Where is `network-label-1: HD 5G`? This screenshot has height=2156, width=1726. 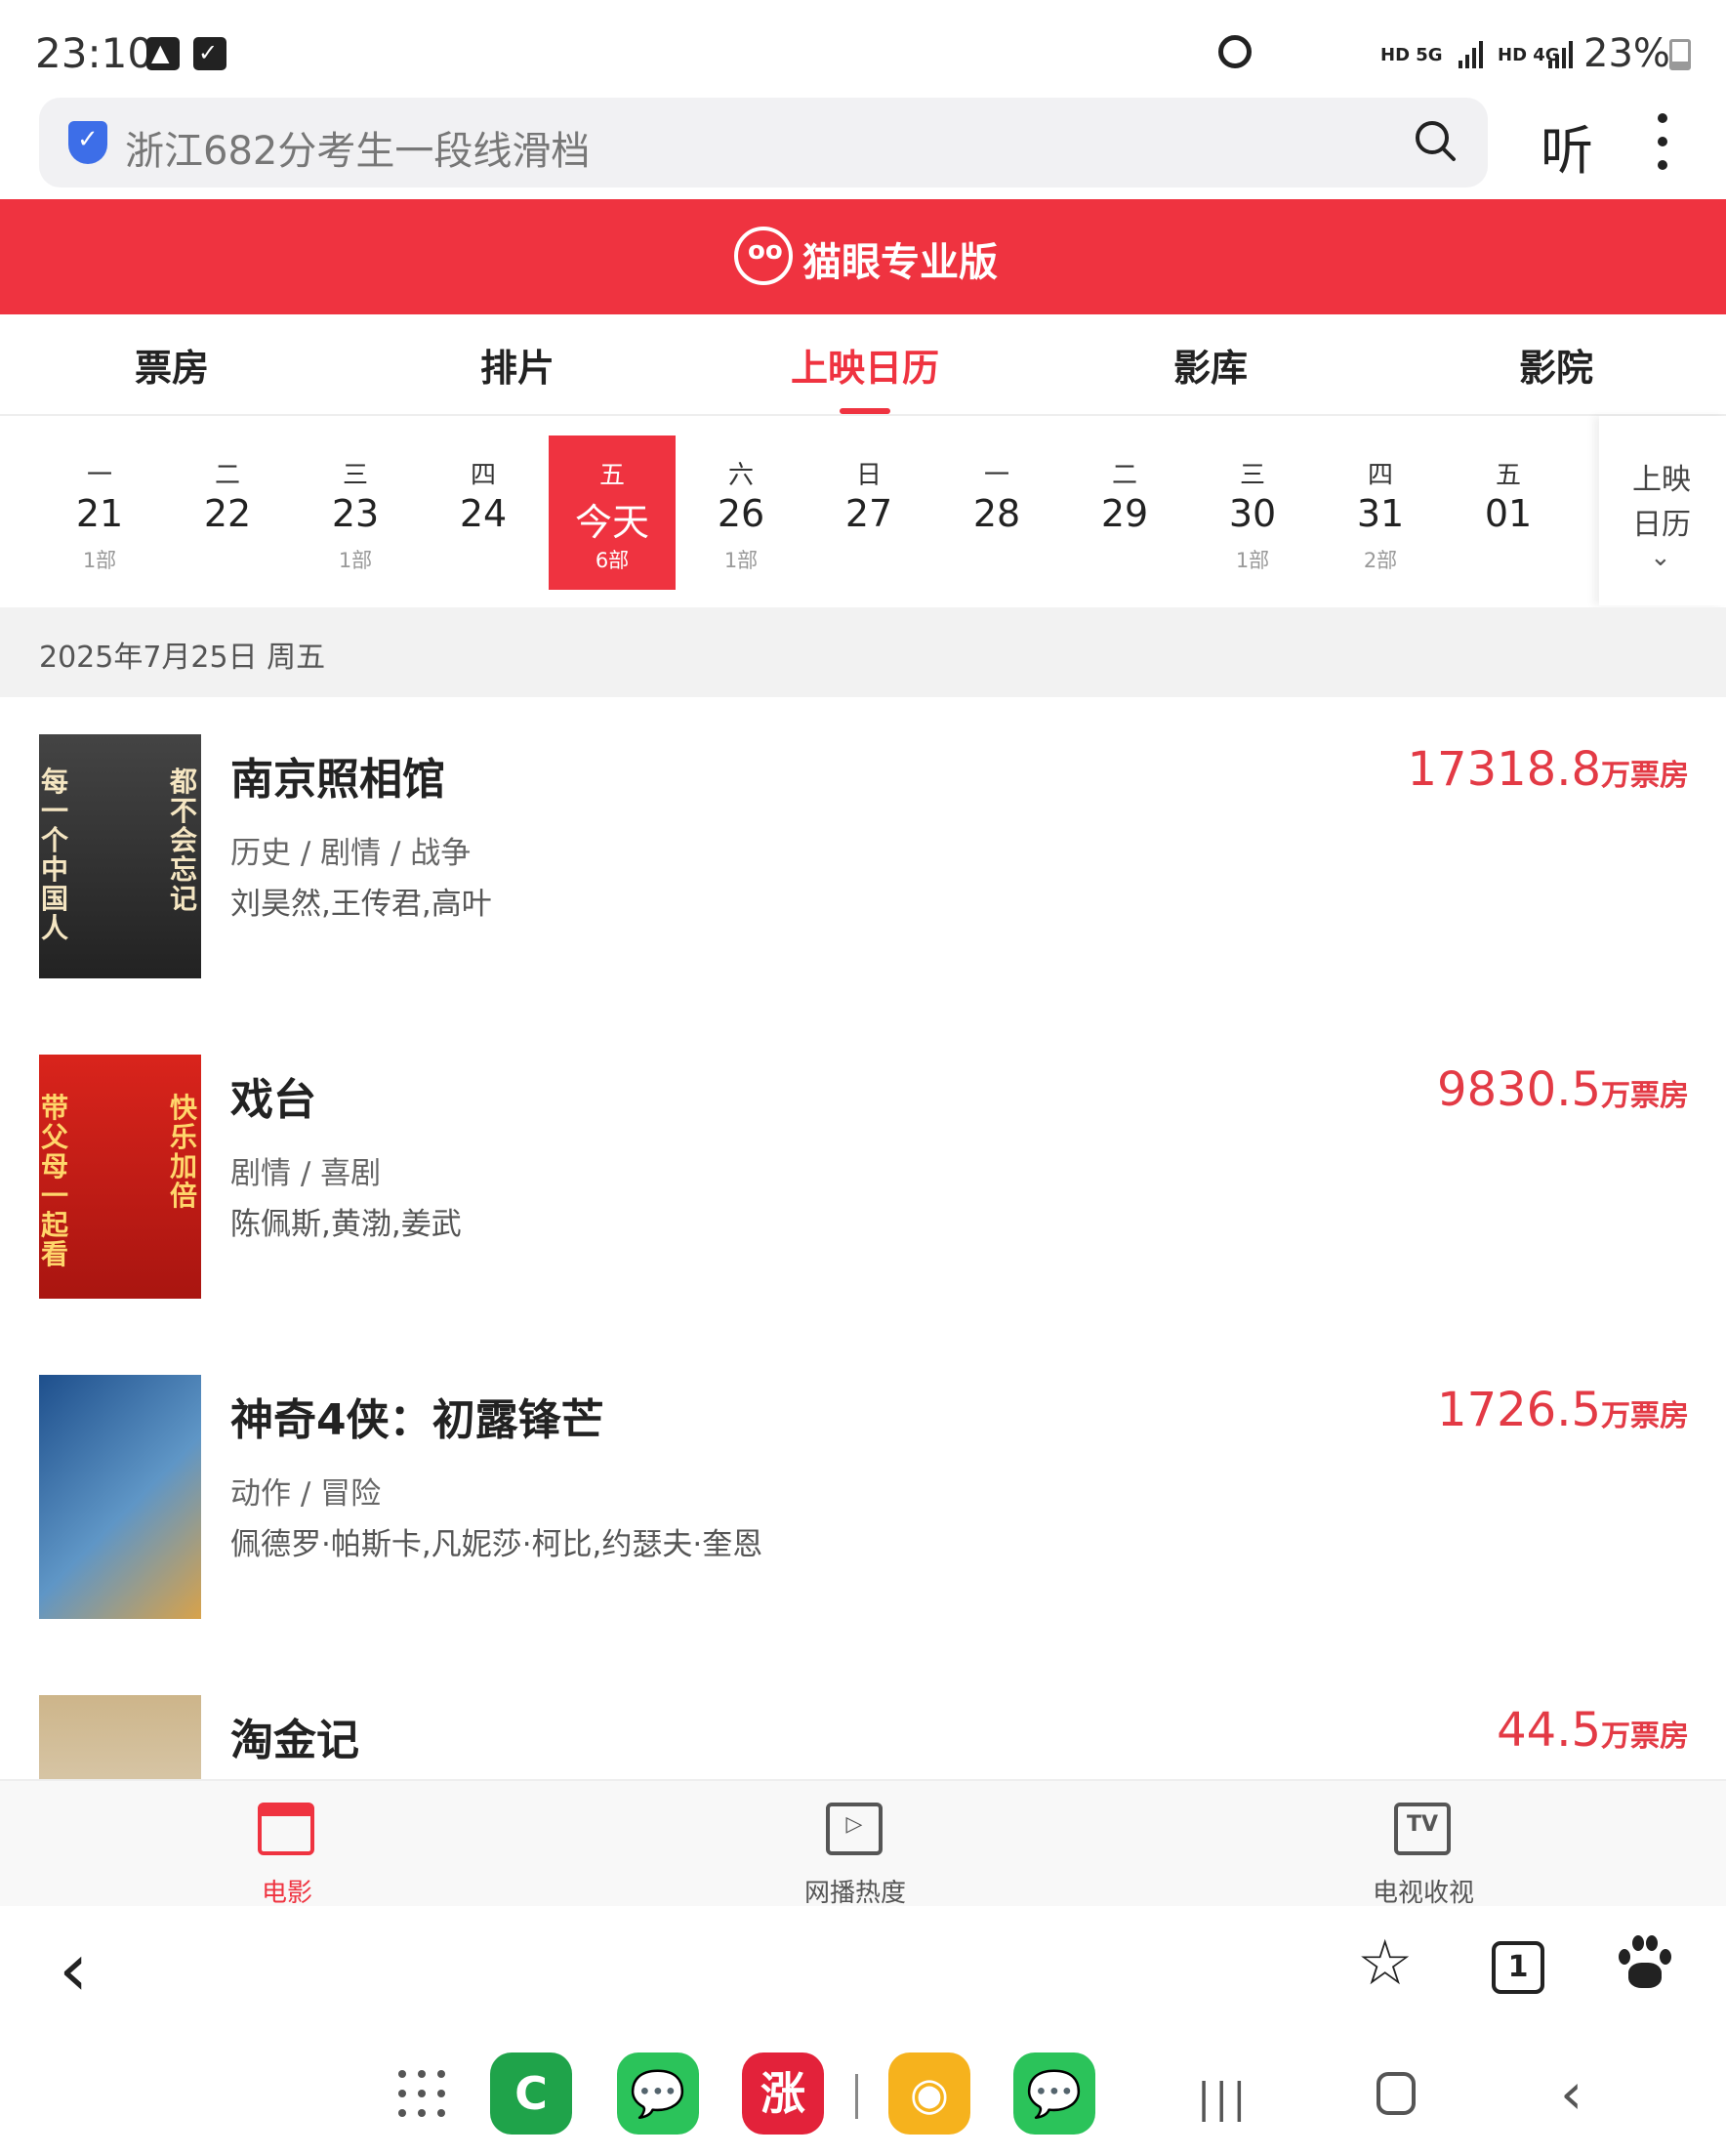
network-label-1: HD 5G is located at coordinates (1411, 55).